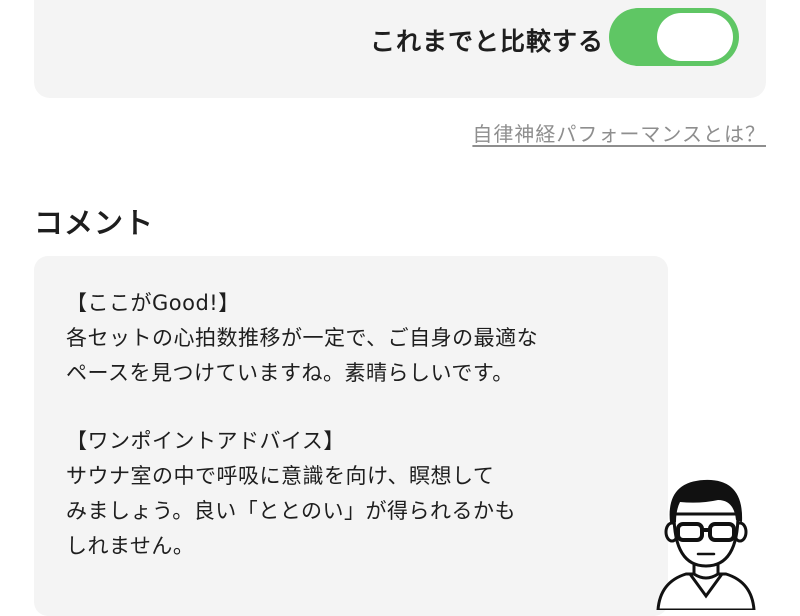 This screenshot has width=800, height=616. I want to click on advice-line: みましょう。良い「ととのい」が得られるかも, so click(291, 511).